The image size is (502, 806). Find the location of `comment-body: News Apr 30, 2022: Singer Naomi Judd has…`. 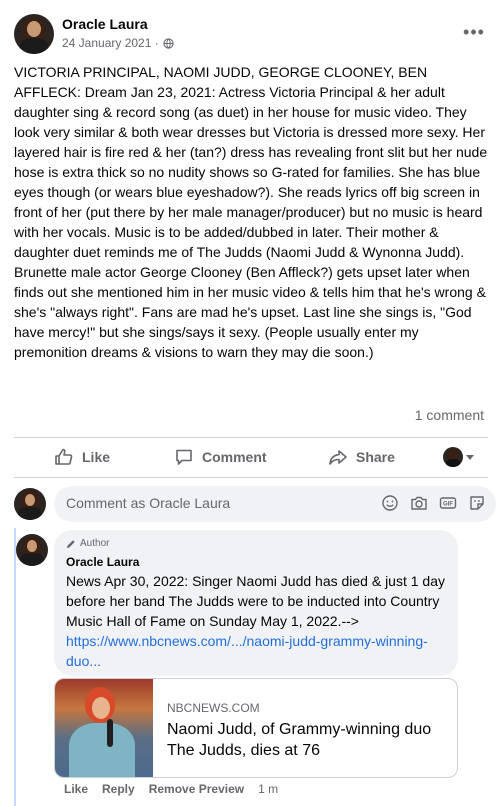

comment-body: News Apr 30, 2022: Singer Naomi Judd has… is located at coordinates (255, 601).